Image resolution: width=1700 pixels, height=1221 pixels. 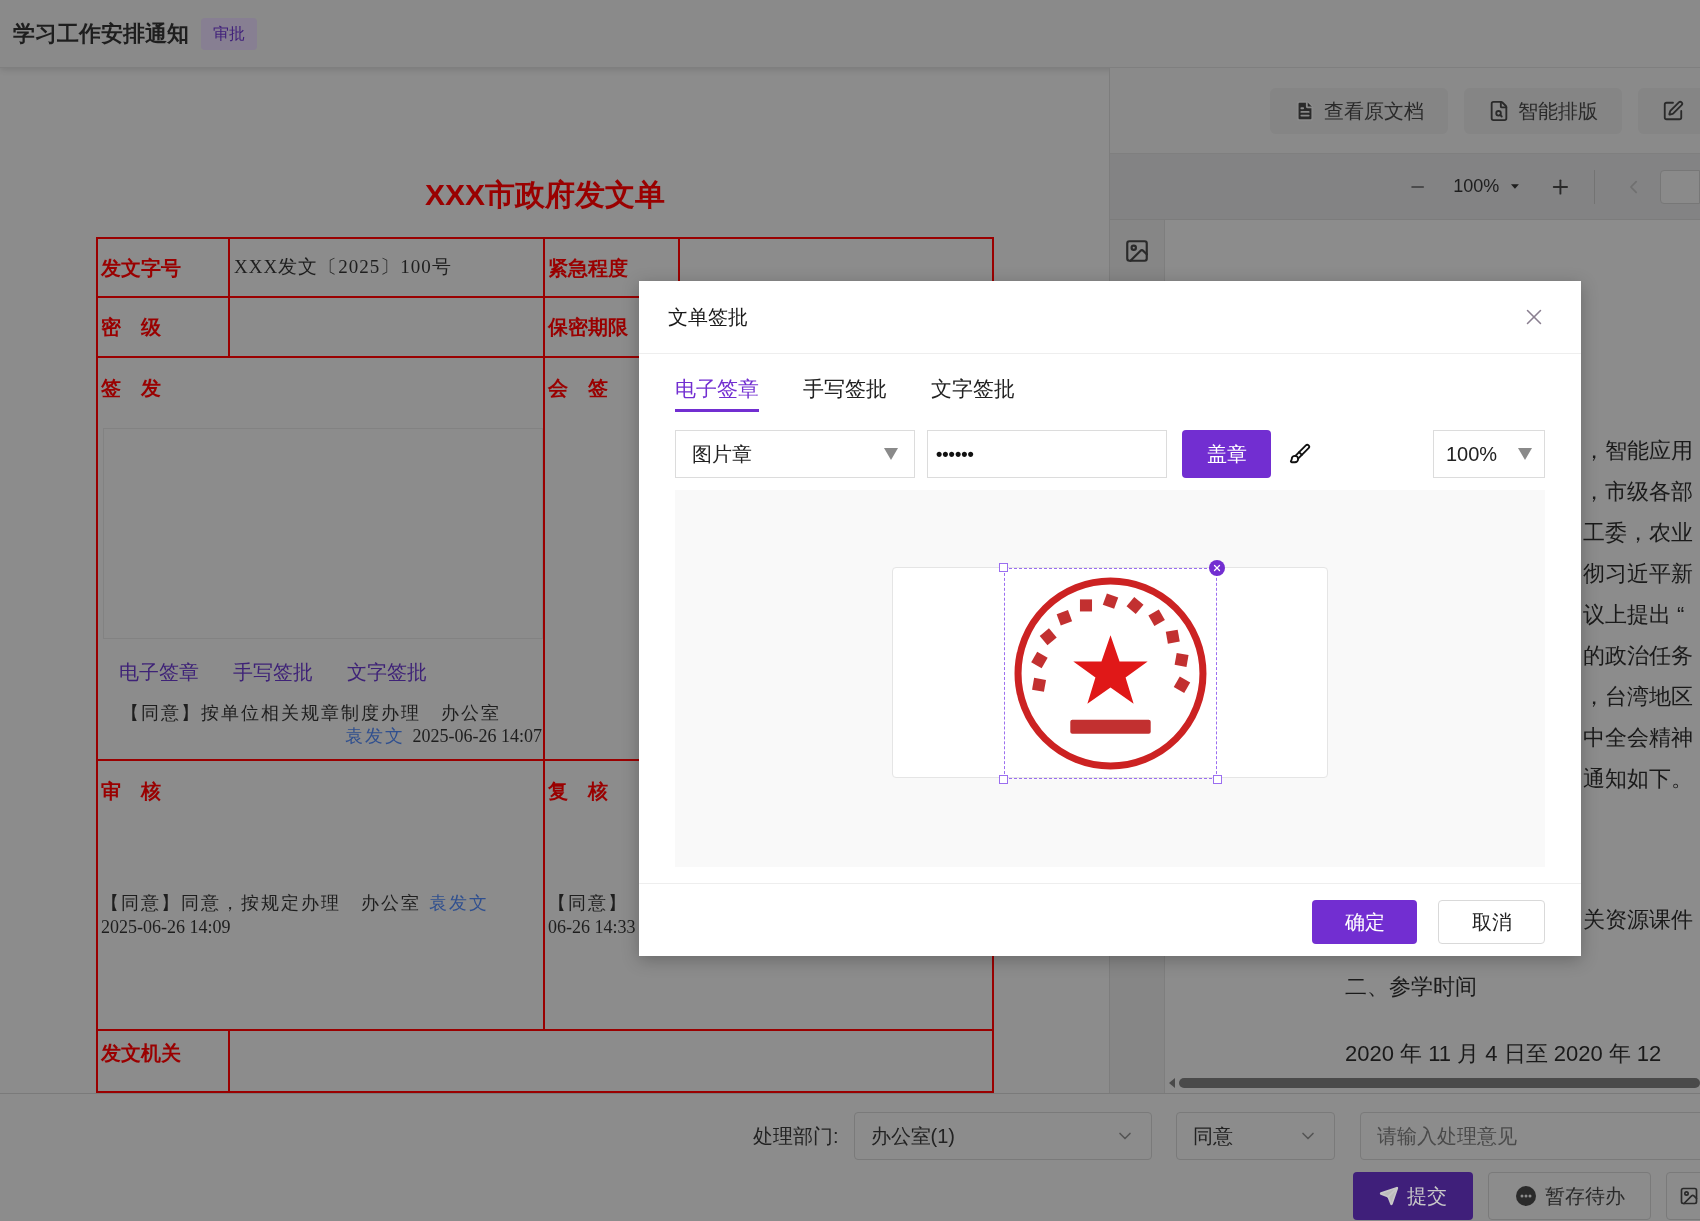 I want to click on document-text: ，智能应用, so click(x=1638, y=451).